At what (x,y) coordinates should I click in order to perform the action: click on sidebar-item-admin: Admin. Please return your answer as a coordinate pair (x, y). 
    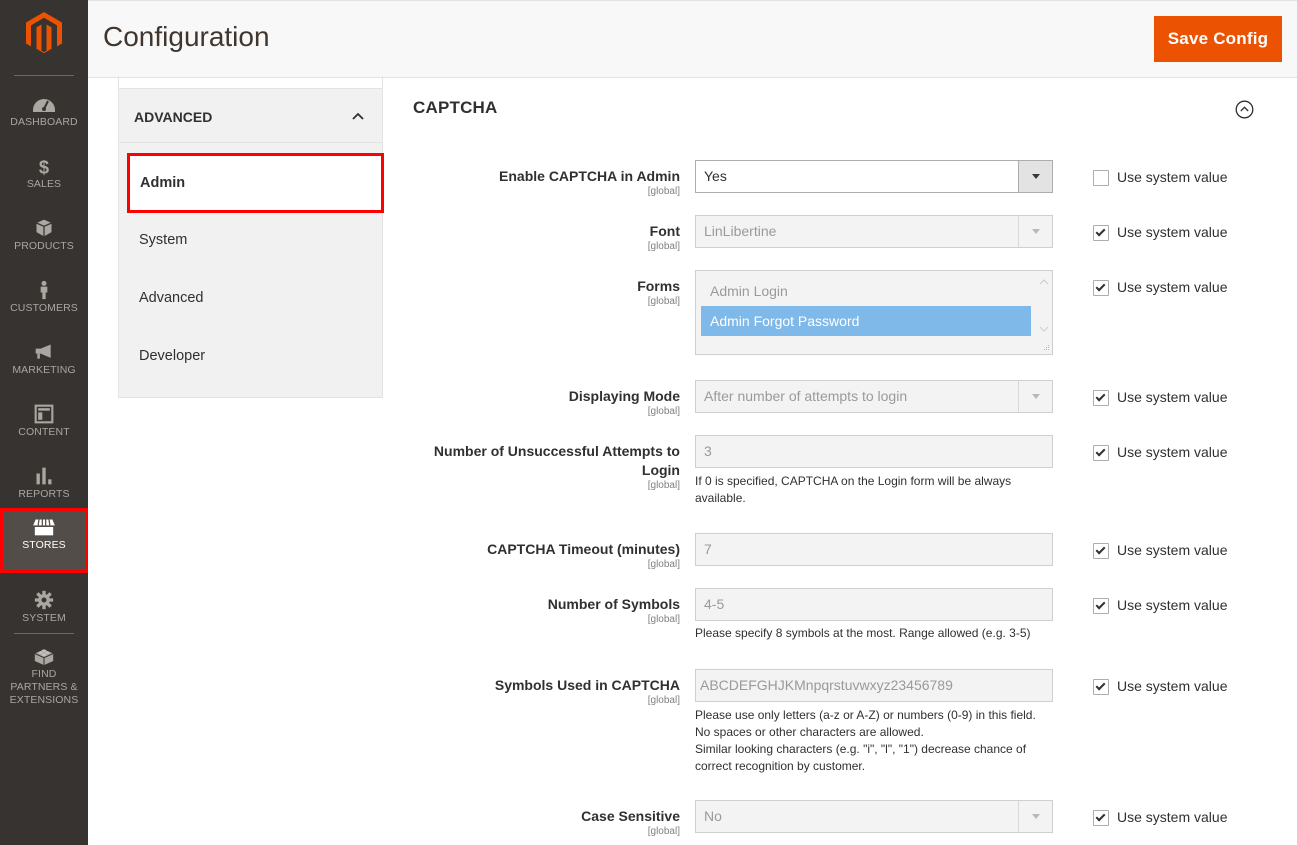
    Looking at the image, I should click on (255, 183).